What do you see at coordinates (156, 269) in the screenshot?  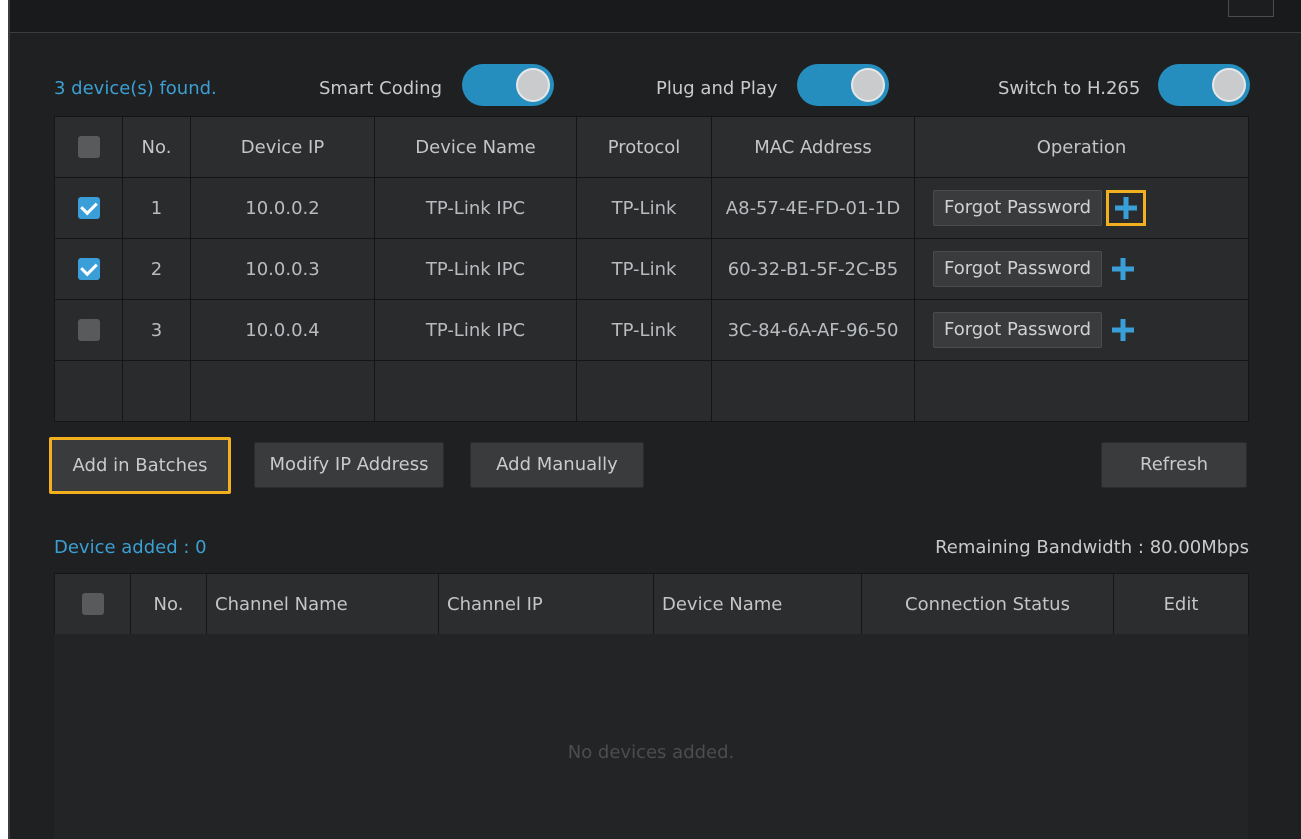 I see `row-no: 2` at bounding box center [156, 269].